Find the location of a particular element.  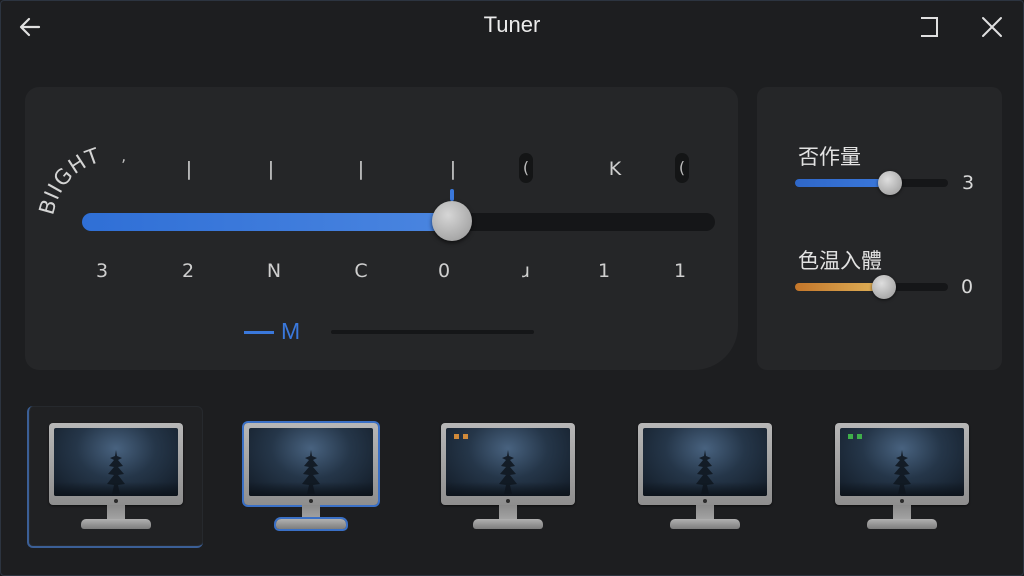

mode-track is located at coordinates (432, 332).